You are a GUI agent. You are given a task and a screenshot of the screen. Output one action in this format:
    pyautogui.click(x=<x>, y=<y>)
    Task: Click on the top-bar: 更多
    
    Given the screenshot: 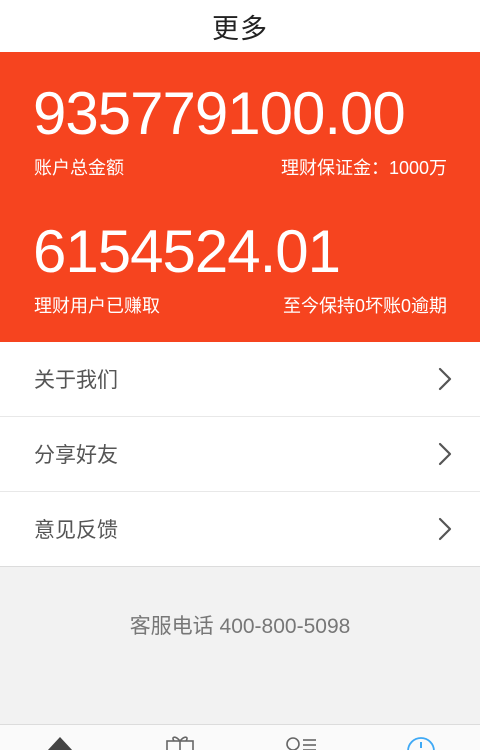 What is the action you would take?
    pyautogui.click(x=240, y=26)
    